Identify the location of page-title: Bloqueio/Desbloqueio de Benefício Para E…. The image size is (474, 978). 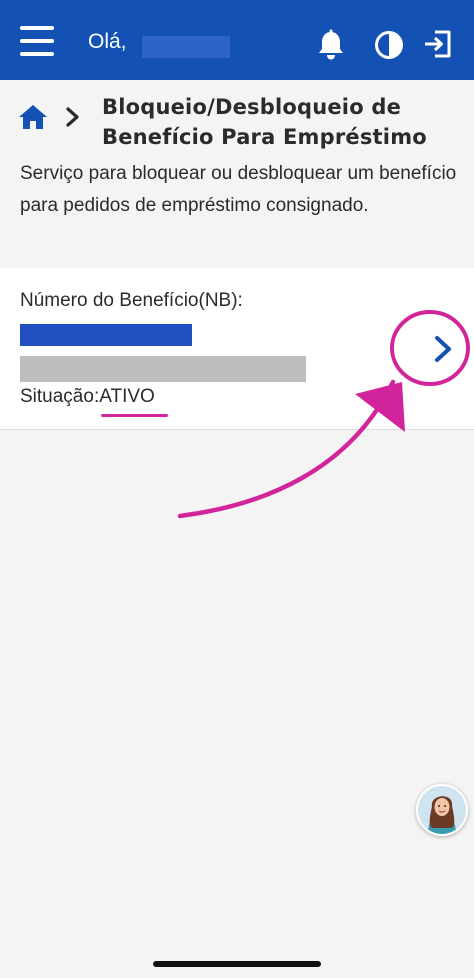
(264, 122).